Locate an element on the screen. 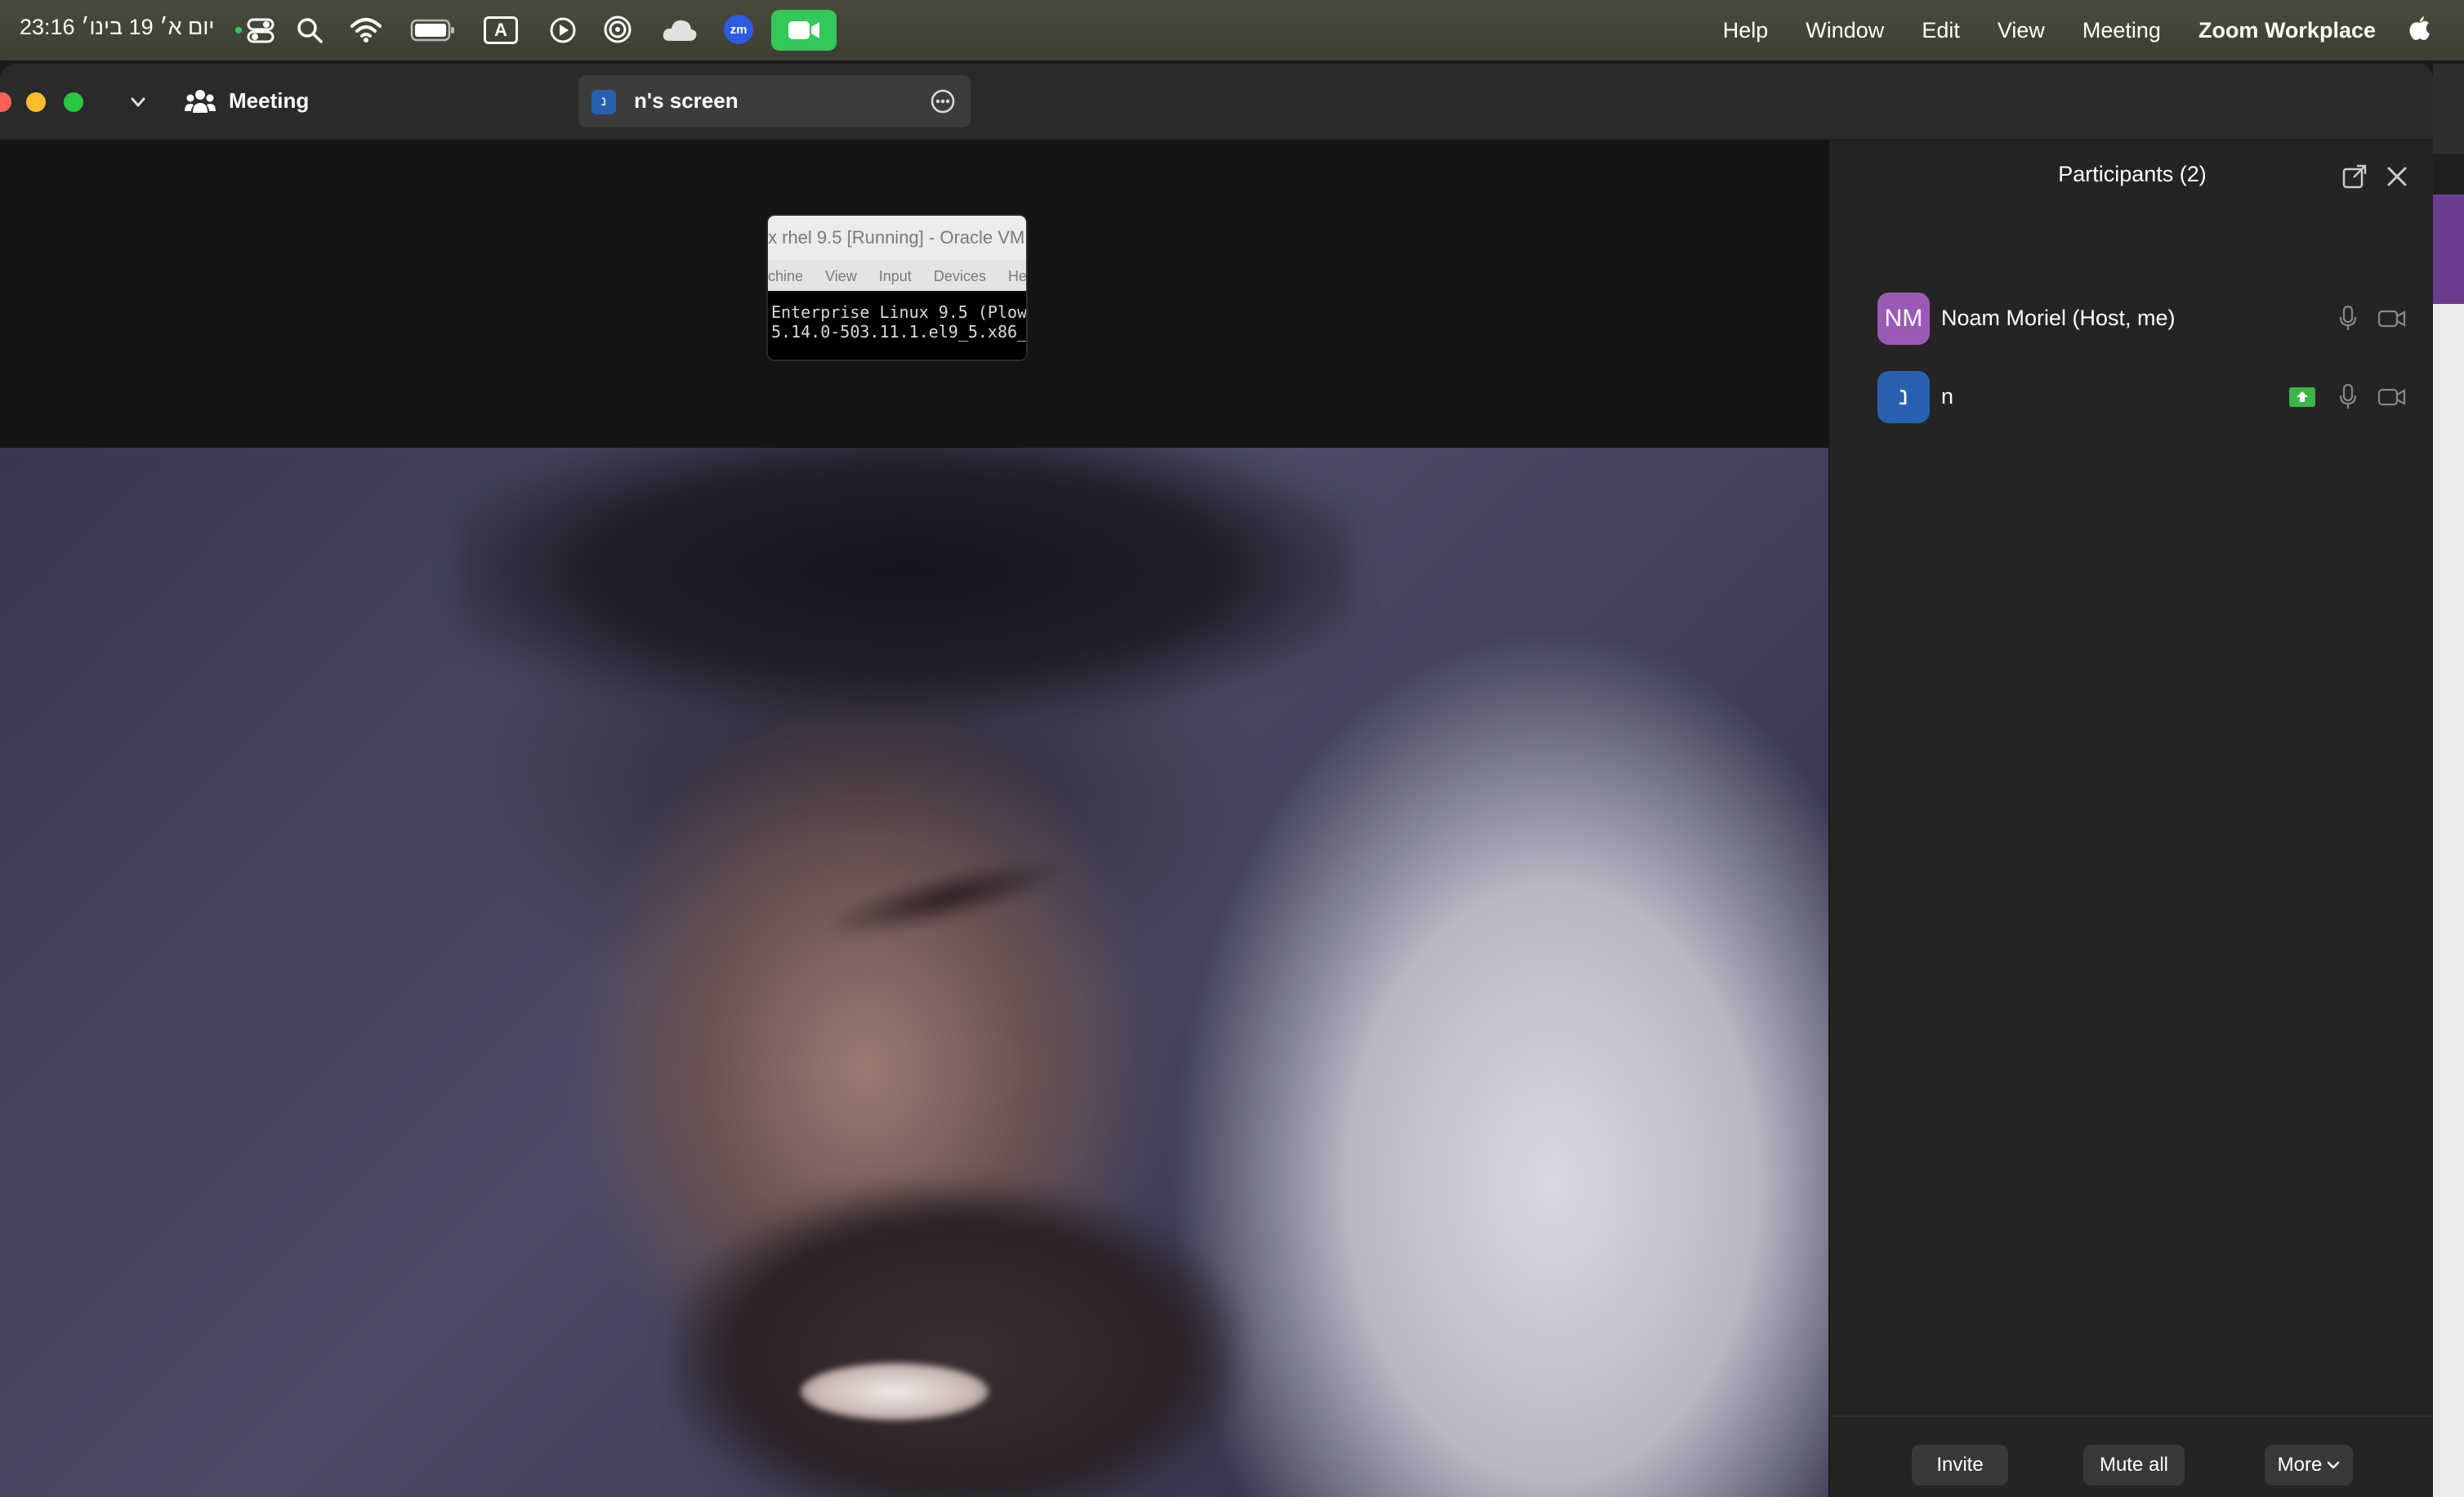 Image resolution: width=2464 pixels, height=1497 pixels. background-edge-grey is located at coordinates (2448, 109).